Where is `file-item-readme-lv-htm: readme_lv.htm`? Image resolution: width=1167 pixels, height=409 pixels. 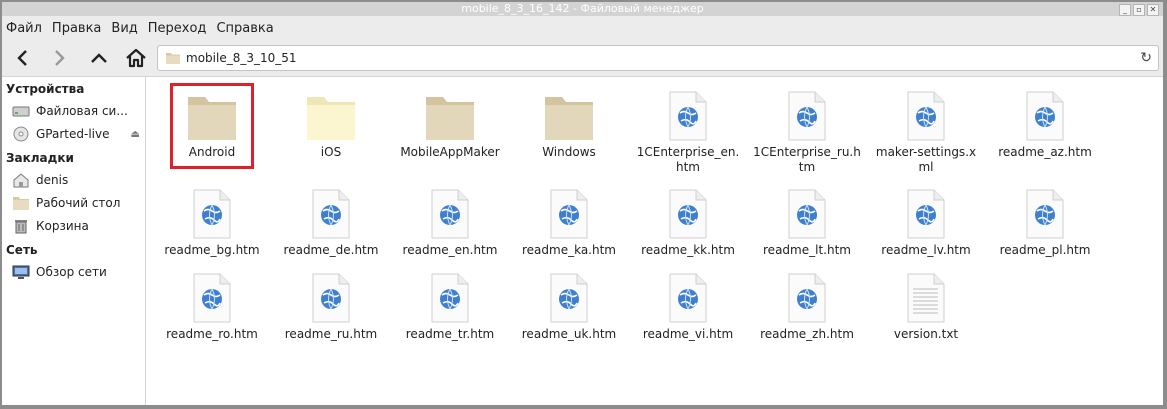 file-item-readme-lv-htm: readme_lv.htm is located at coordinates (926, 220).